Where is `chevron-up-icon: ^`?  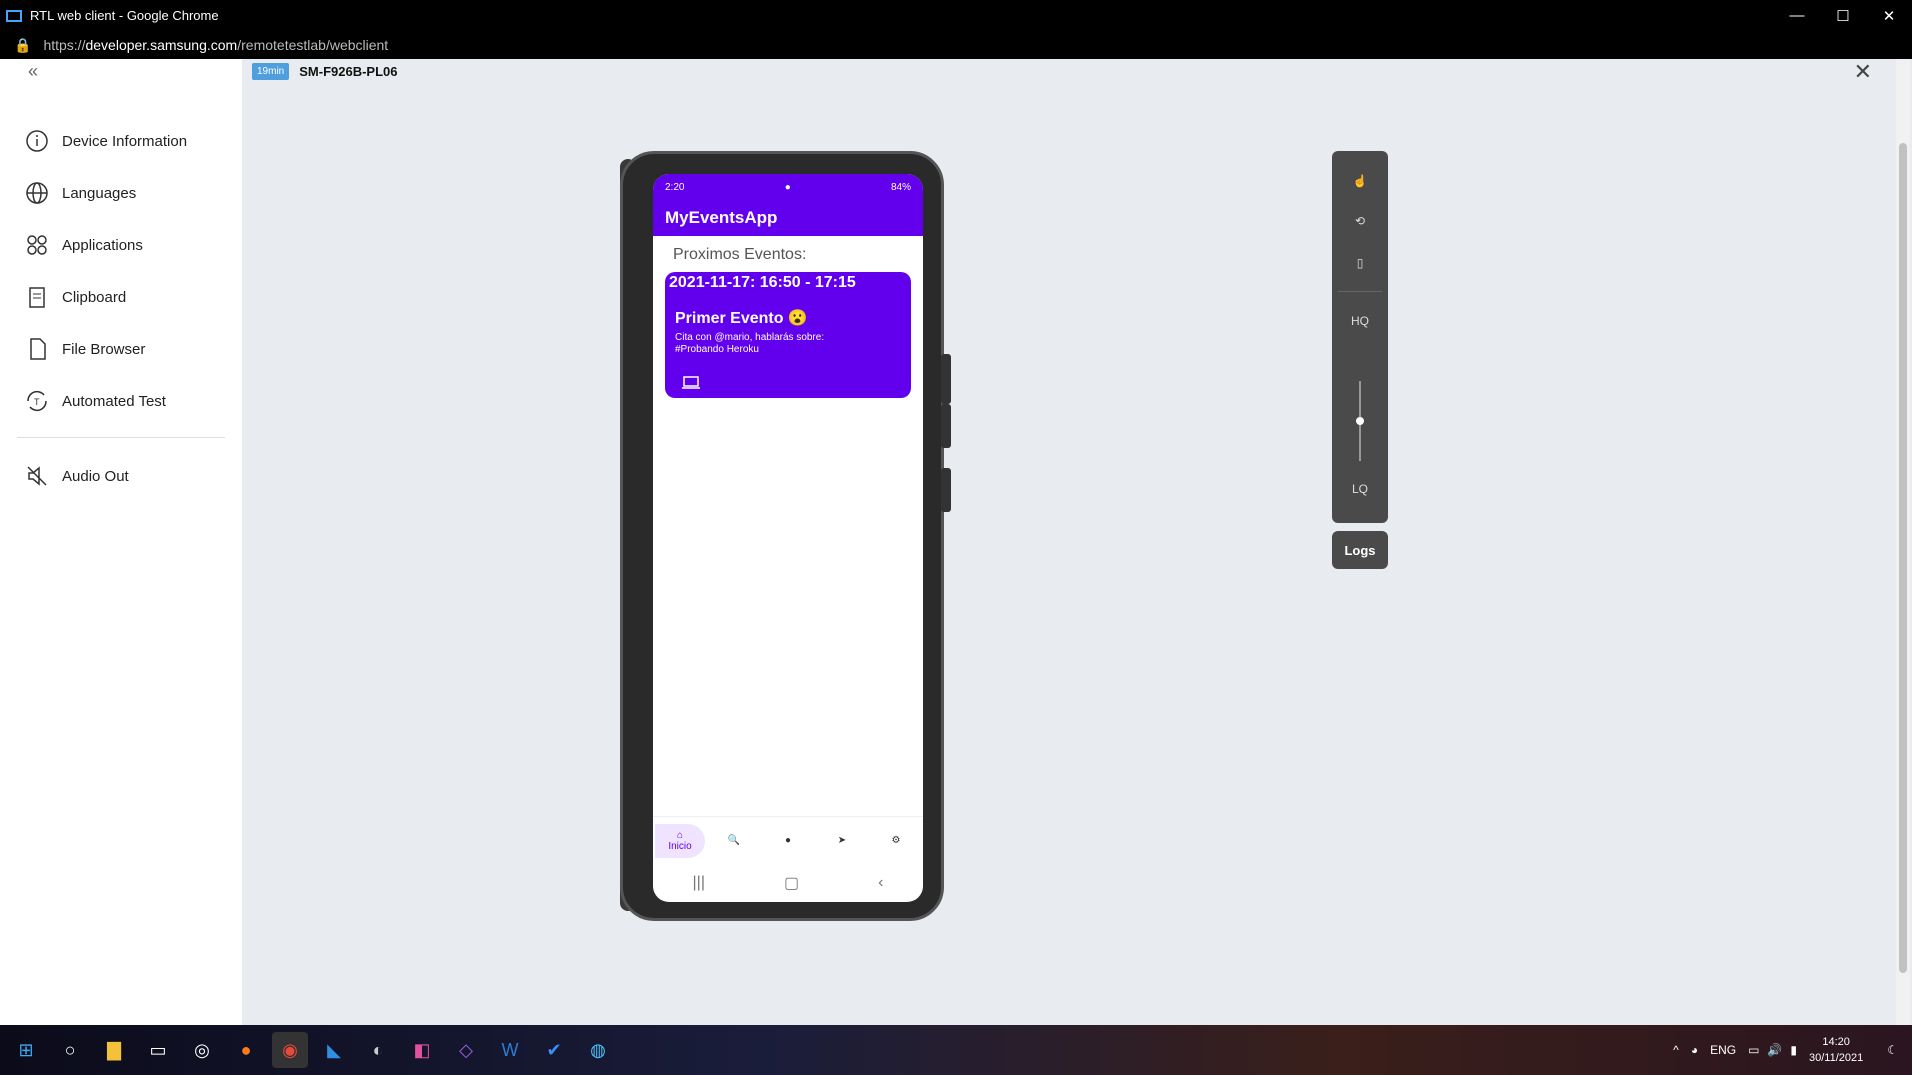
chevron-up-icon: ^ is located at coordinates (1676, 1050).